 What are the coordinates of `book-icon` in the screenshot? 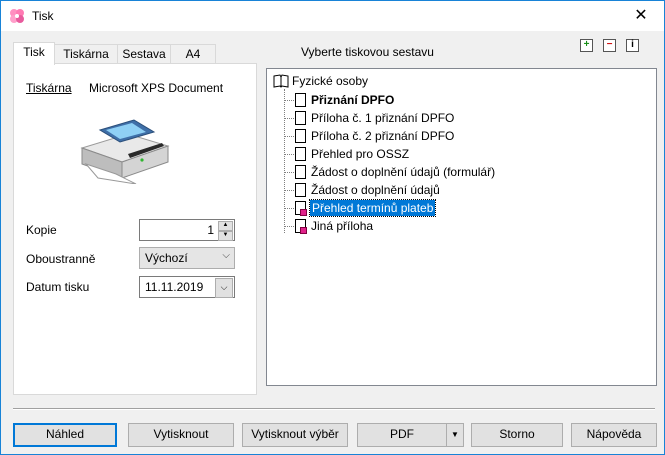 It's located at (281, 81).